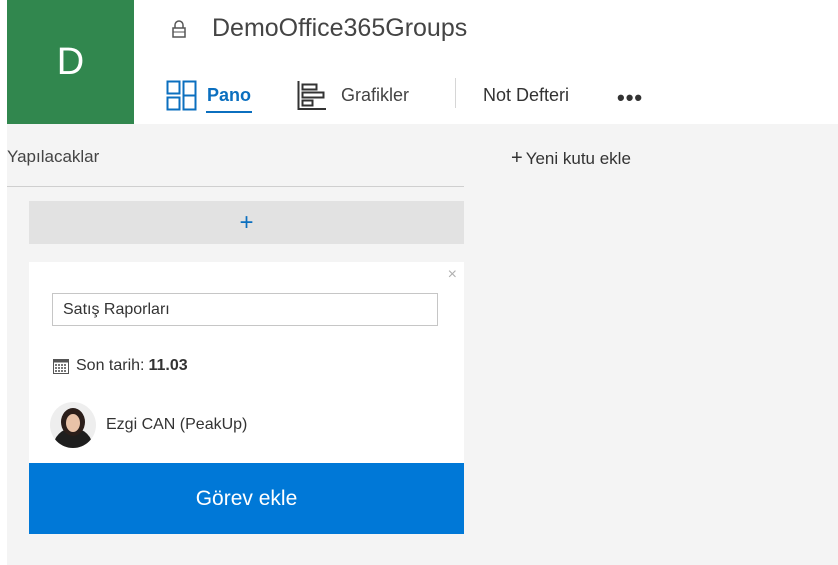 The image size is (838, 565). What do you see at coordinates (110, 365) in the screenshot?
I see `due-date-label: Son tarih:` at bounding box center [110, 365].